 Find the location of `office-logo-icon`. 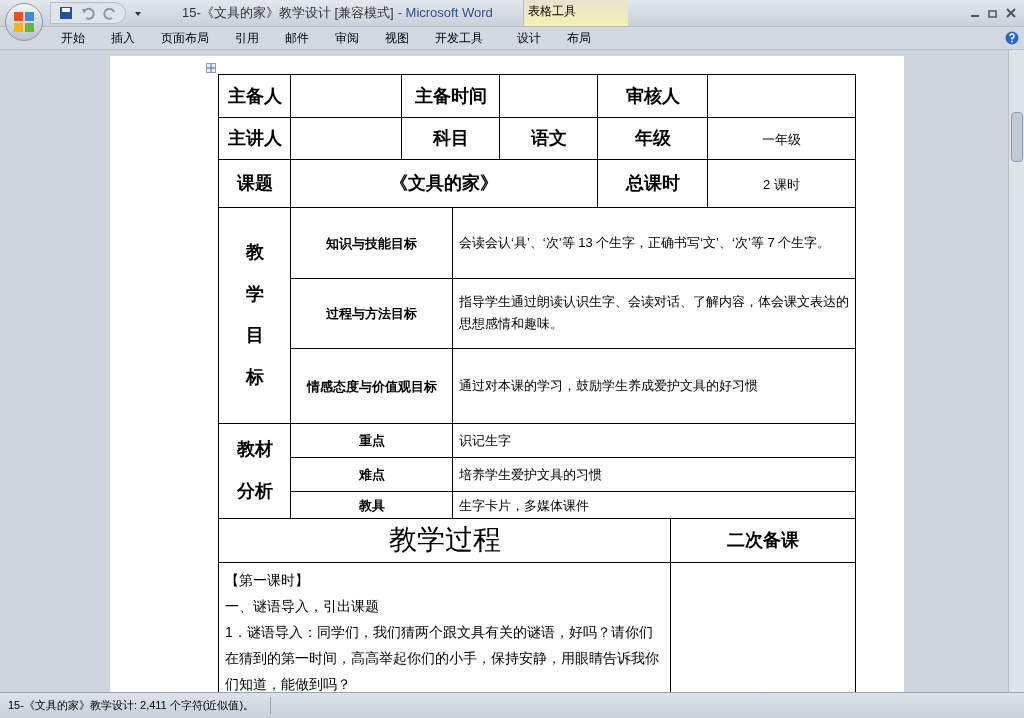

office-logo-icon is located at coordinates (24, 22).